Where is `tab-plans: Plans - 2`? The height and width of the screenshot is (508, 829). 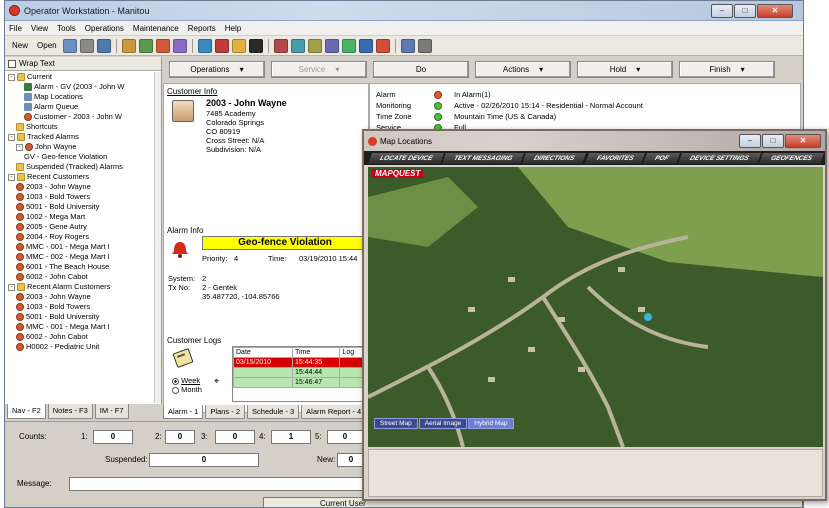 tab-plans: Plans - 2 is located at coordinates (225, 412).